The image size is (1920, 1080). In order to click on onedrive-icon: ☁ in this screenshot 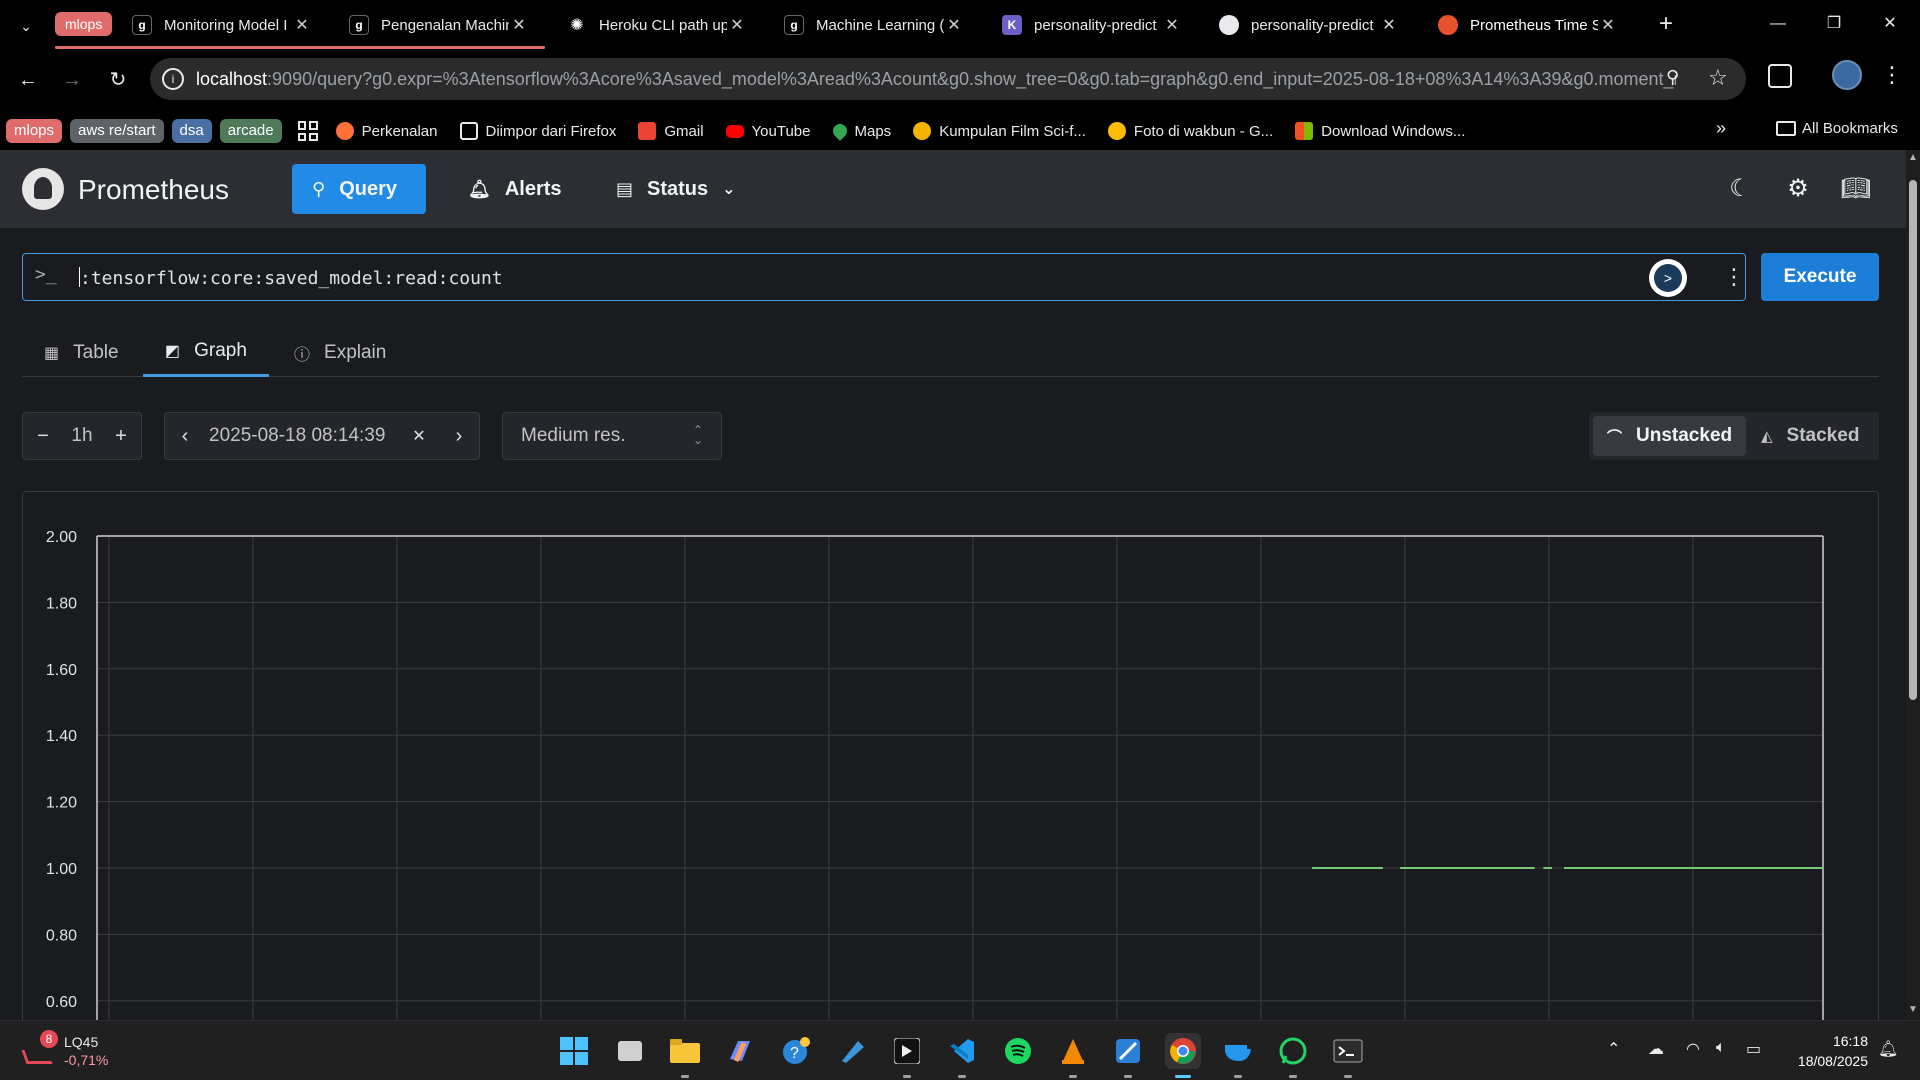, I will do `click(1656, 1049)`.